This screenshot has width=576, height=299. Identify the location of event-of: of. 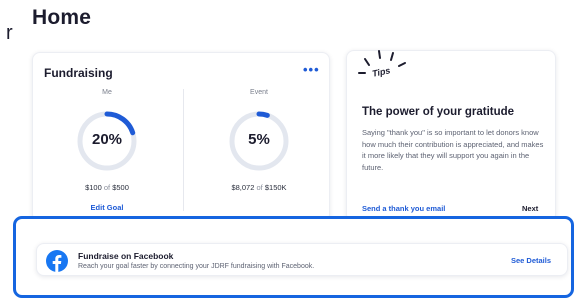
(259, 187).